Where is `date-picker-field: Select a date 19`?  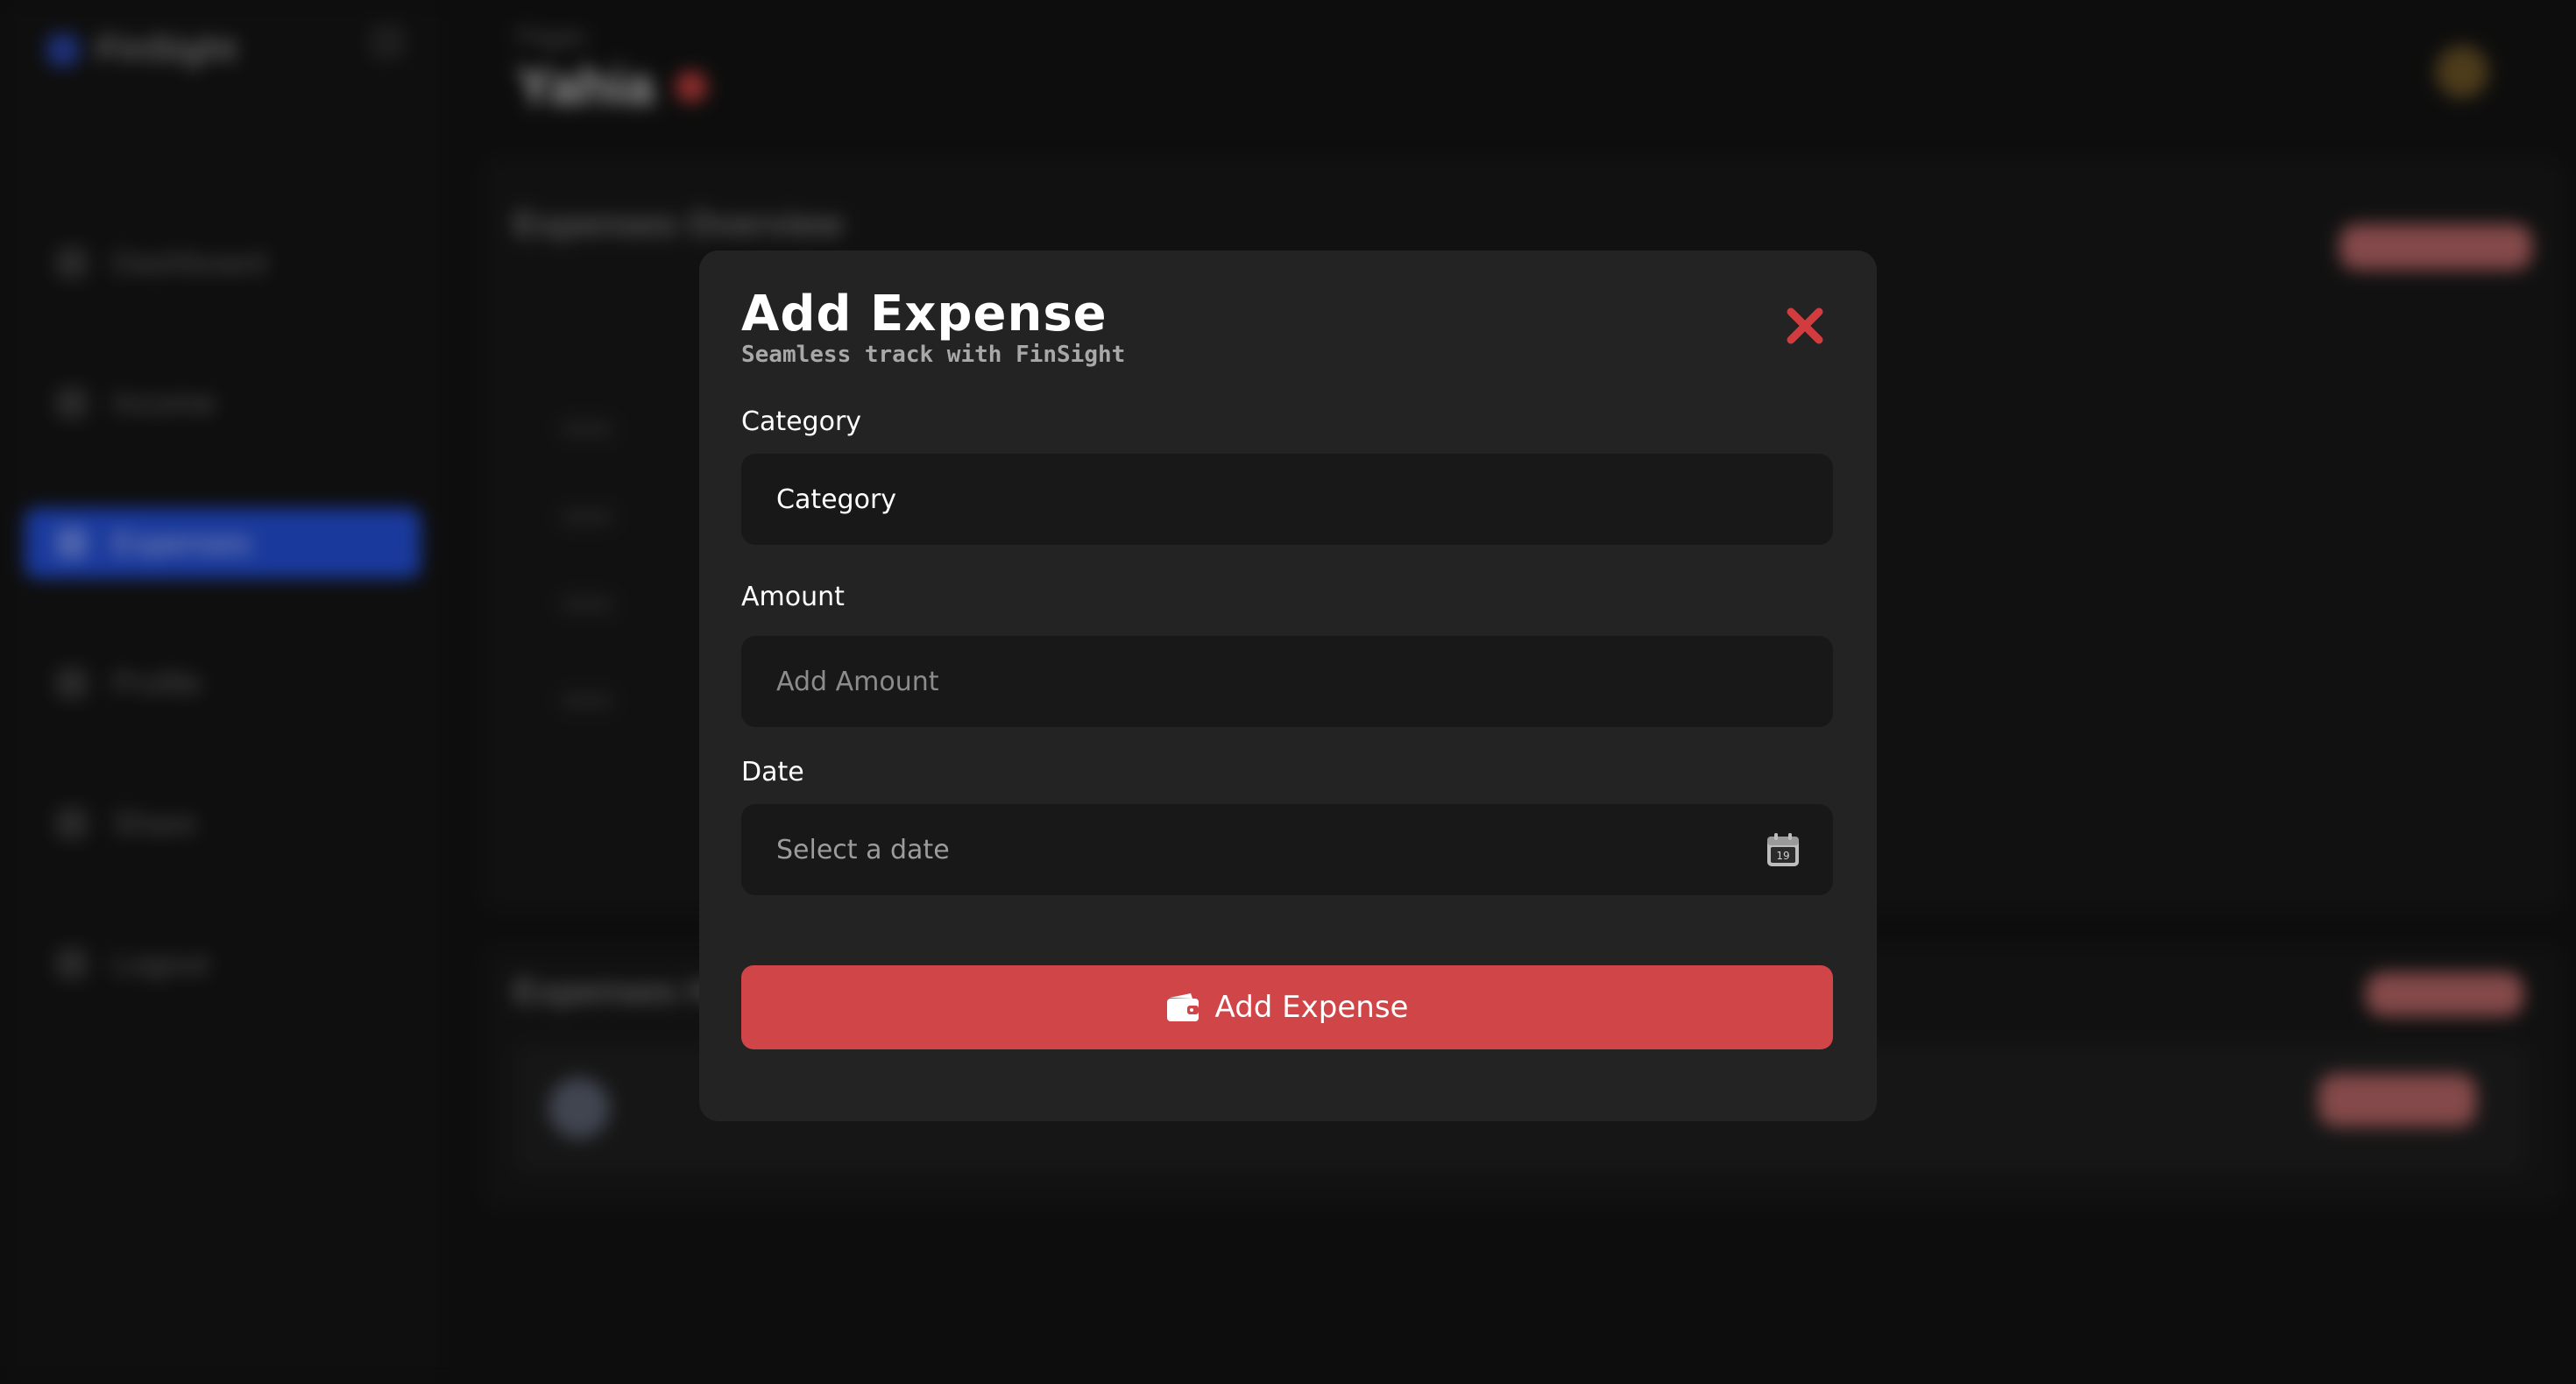
date-picker-field: Select a date 19 is located at coordinates (1287, 850).